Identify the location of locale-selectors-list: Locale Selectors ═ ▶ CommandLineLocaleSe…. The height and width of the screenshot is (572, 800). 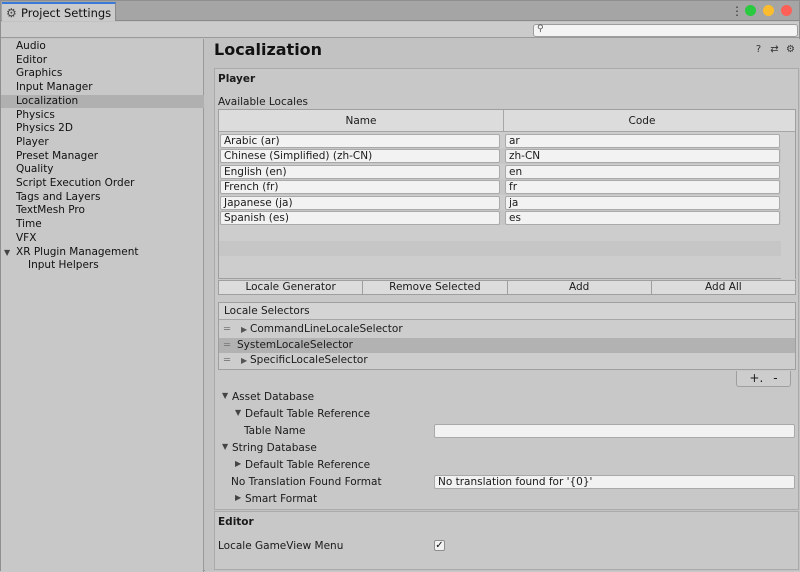
(507, 336).